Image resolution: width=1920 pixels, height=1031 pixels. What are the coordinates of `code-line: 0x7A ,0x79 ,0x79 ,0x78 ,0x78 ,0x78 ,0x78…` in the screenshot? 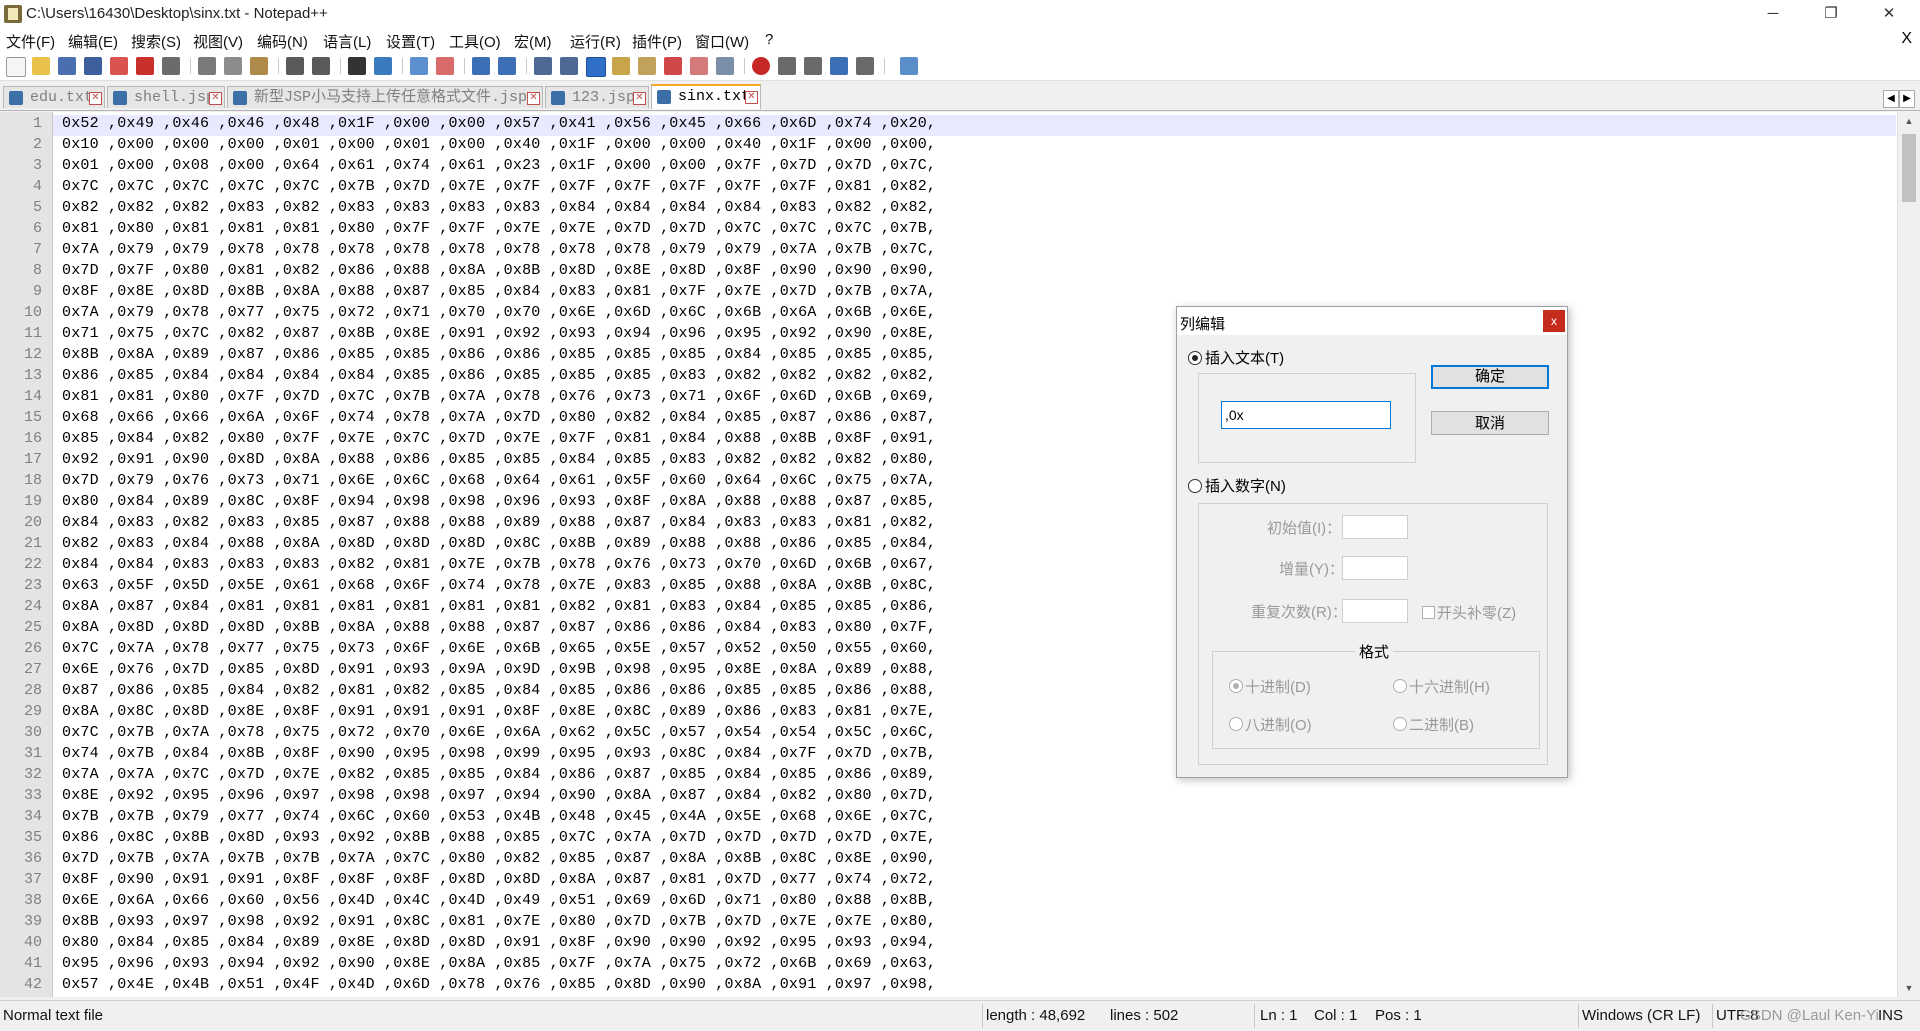 It's located at (499, 249).